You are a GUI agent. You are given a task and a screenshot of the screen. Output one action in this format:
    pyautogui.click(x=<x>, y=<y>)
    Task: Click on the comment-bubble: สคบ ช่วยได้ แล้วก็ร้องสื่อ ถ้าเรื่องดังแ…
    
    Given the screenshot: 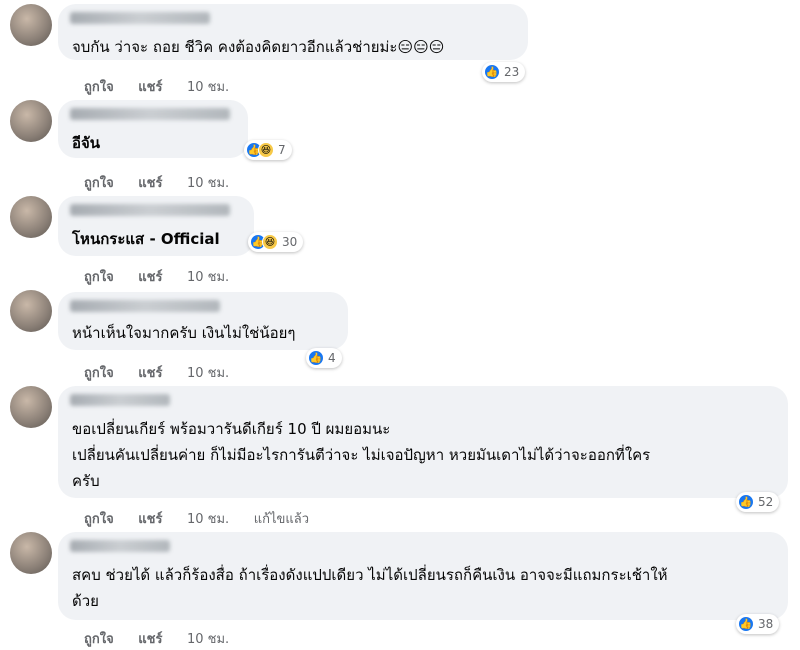 What is the action you would take?
    pyautogui.click(x=423, y=576)
    